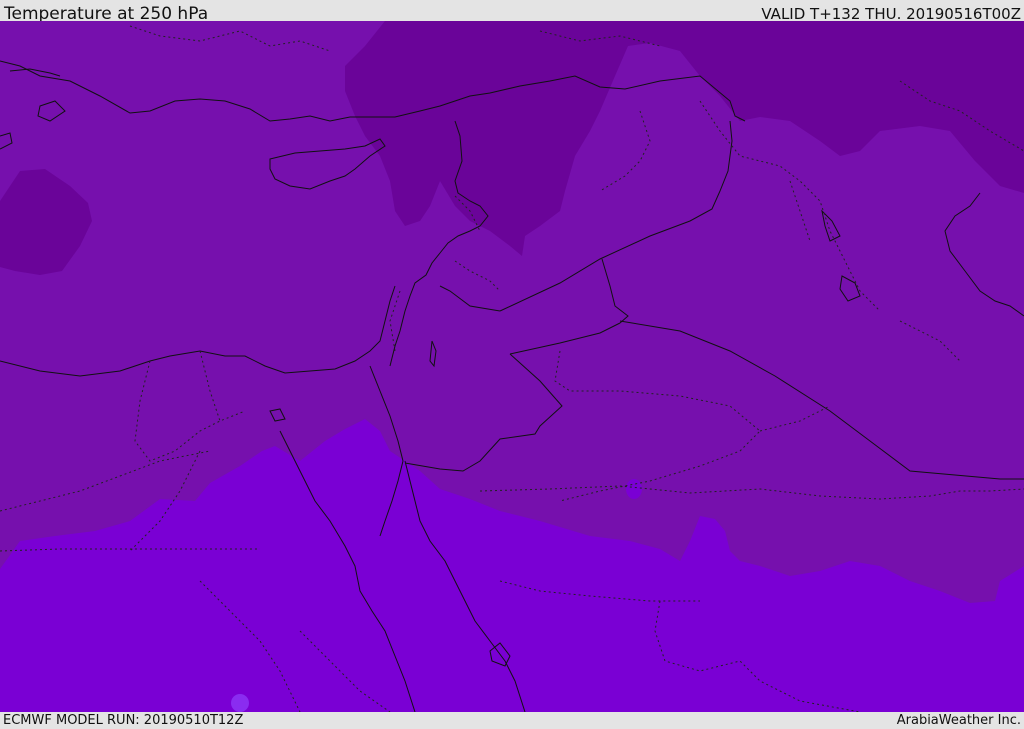 The image size is (1024, 729). I want to click on temperature-spot, so click(240, 703).